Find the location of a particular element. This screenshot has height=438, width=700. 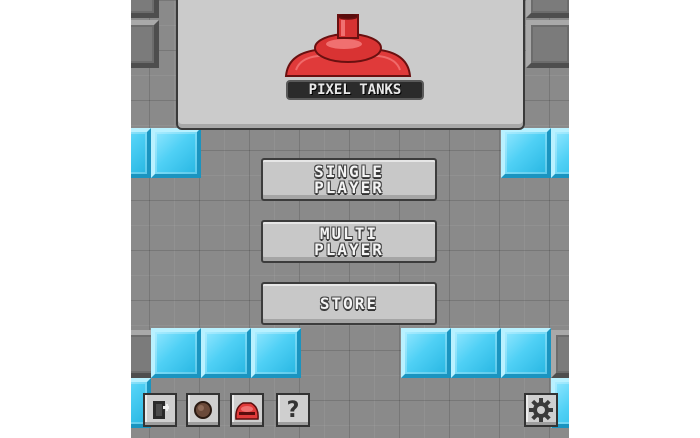

store-button: STORE is located at coordinates (349, 303).